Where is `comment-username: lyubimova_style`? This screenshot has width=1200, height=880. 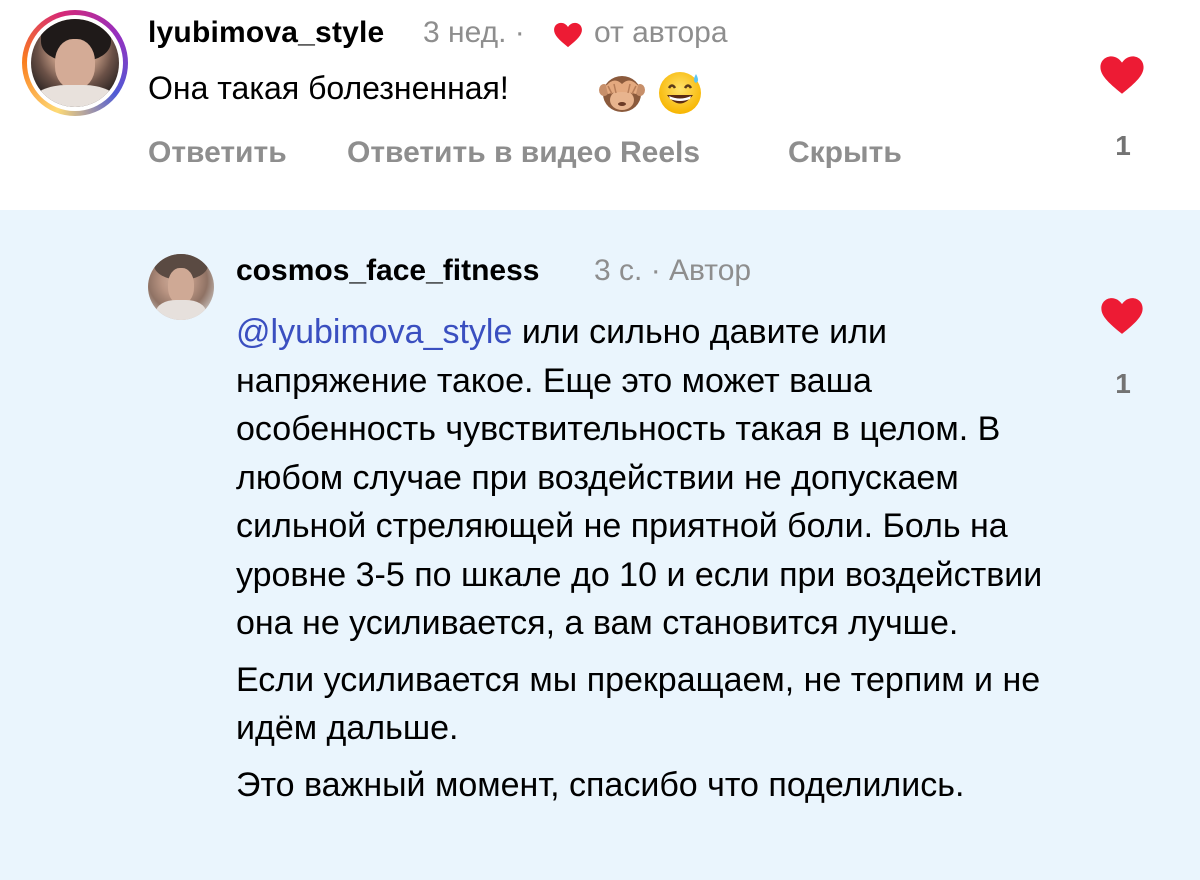
comment-username: lyubimova_style is located at coordinates (266, 33).